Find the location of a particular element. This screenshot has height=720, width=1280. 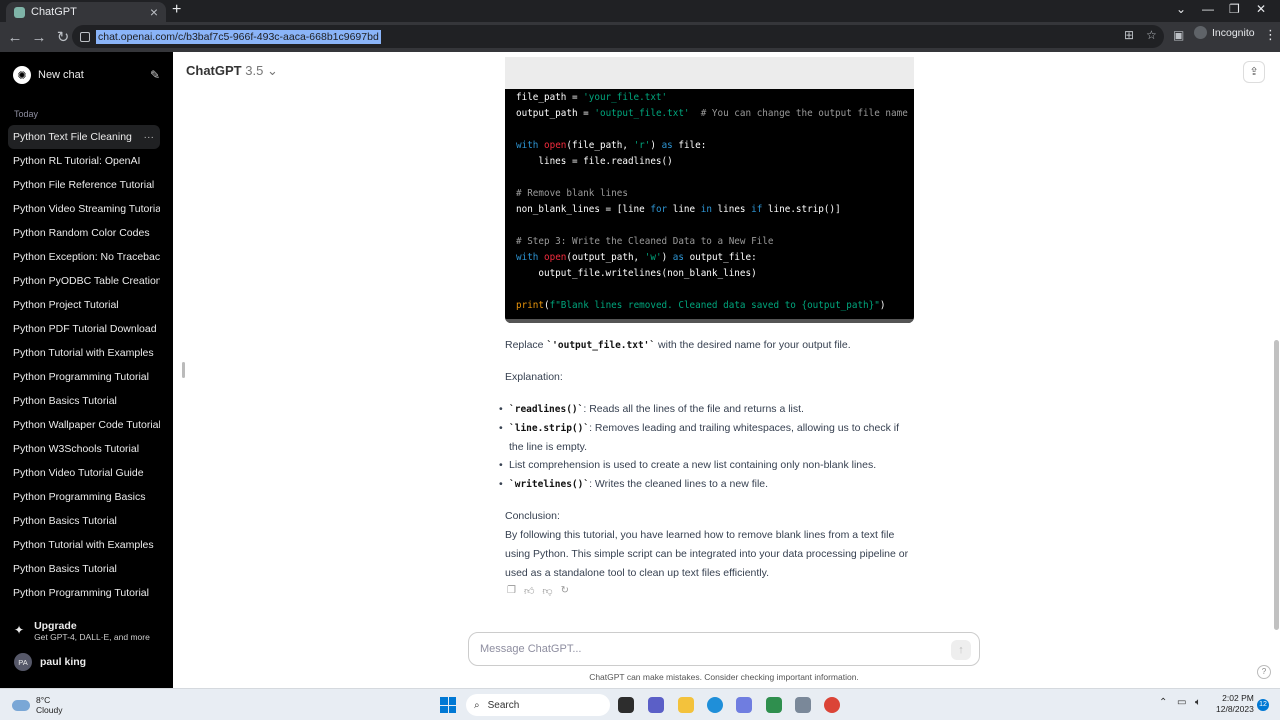

chat-title: Python Random Color Codes is located at coordinates (81, 233).